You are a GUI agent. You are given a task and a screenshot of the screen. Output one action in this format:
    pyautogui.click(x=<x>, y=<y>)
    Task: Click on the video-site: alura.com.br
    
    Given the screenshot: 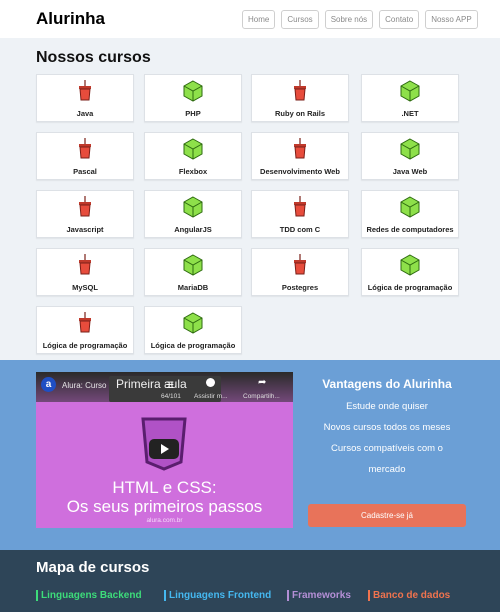 What is the action you would take?
    pyautogui.click(x=164, y=520)
    